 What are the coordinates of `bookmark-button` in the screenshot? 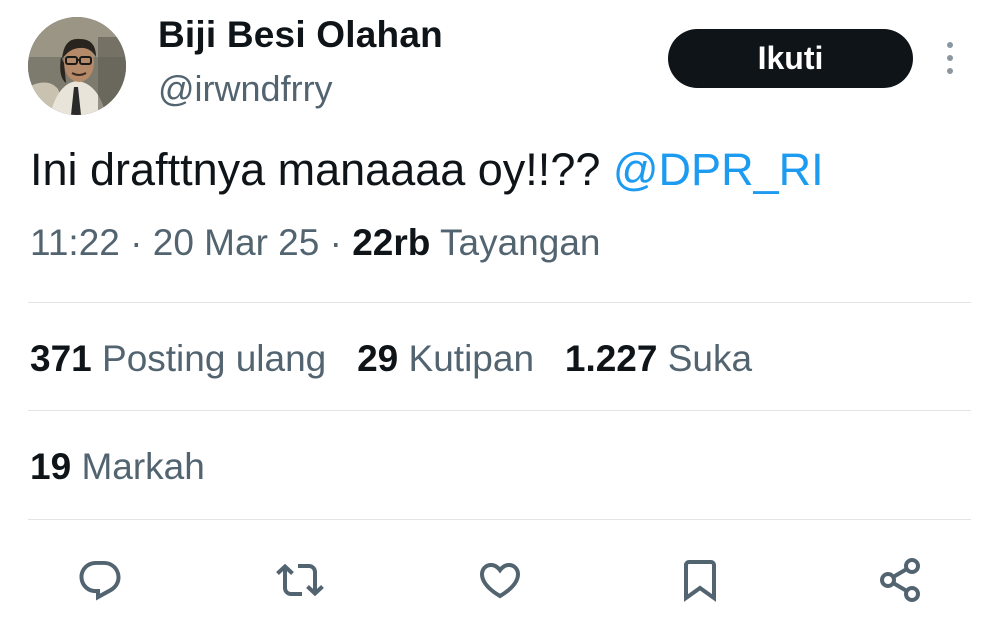 It's located at (700, 580).